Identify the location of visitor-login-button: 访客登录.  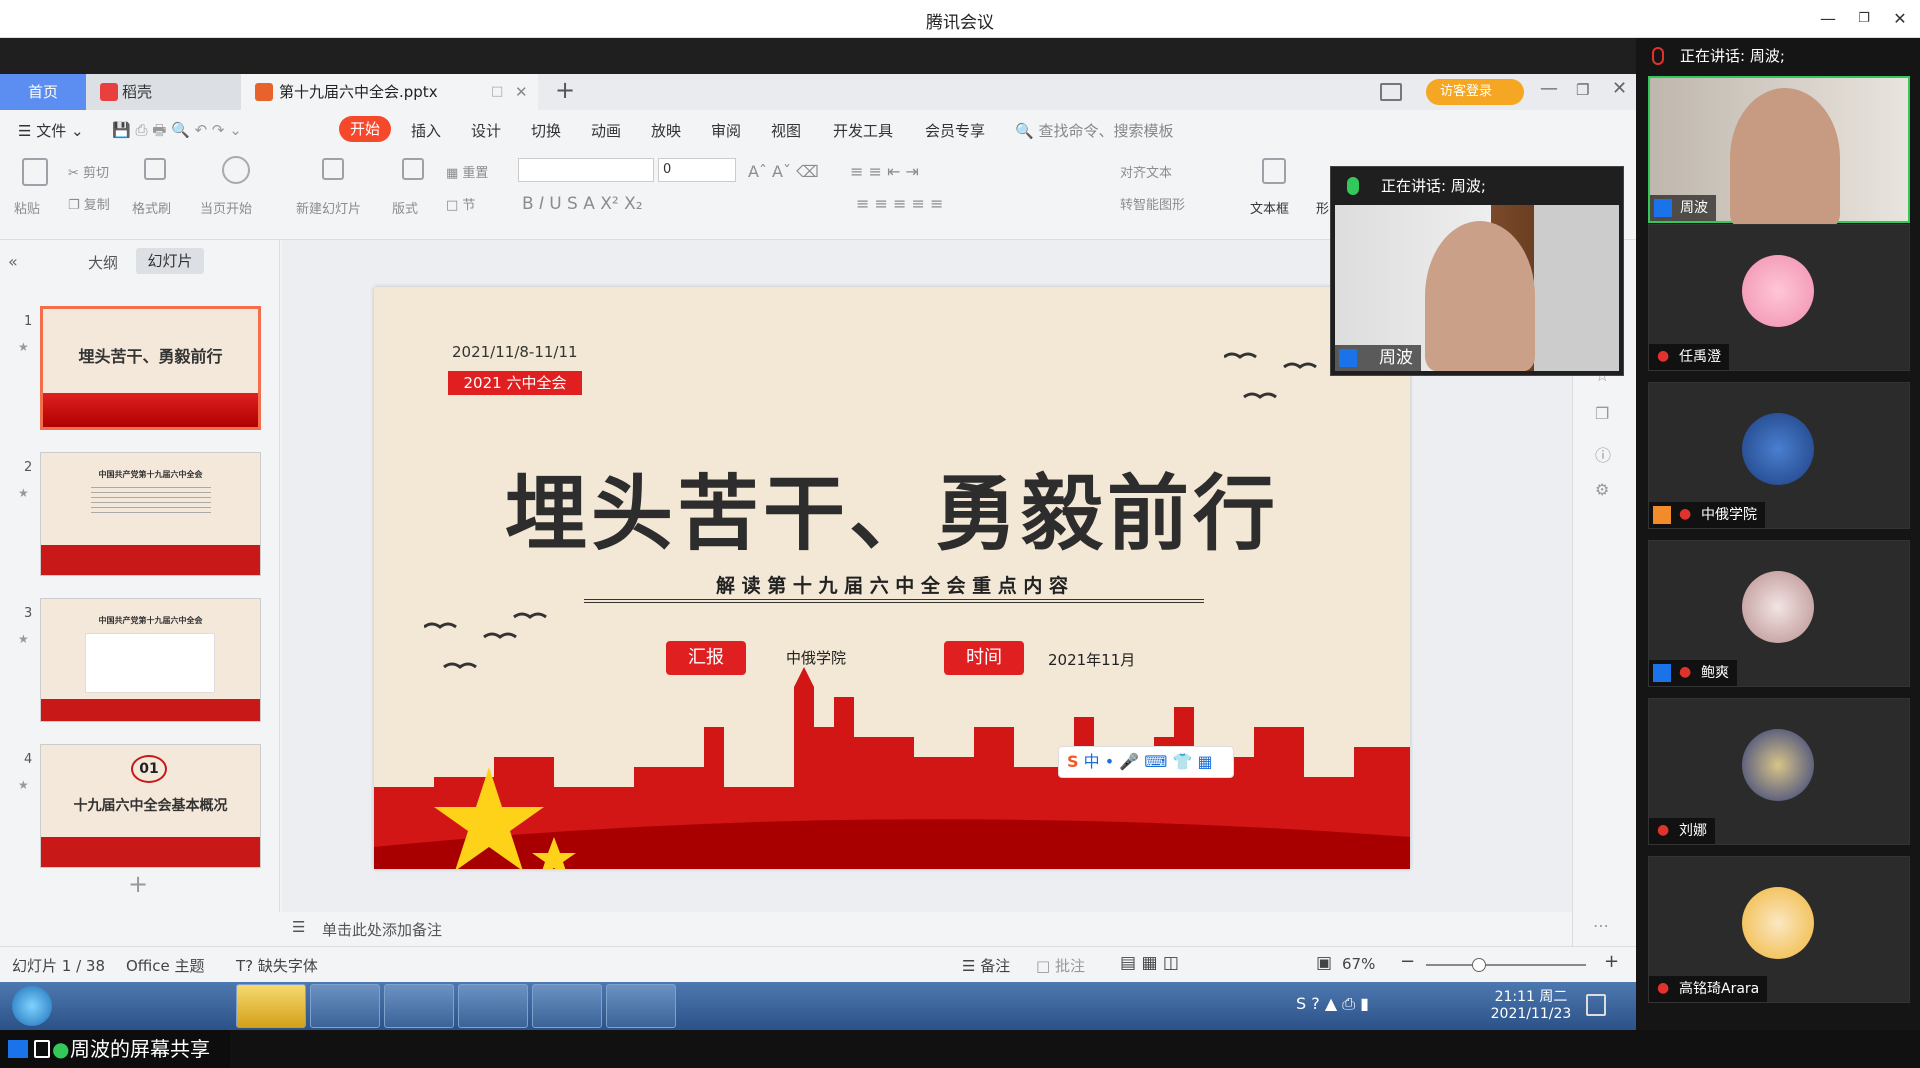
(1475, 92).